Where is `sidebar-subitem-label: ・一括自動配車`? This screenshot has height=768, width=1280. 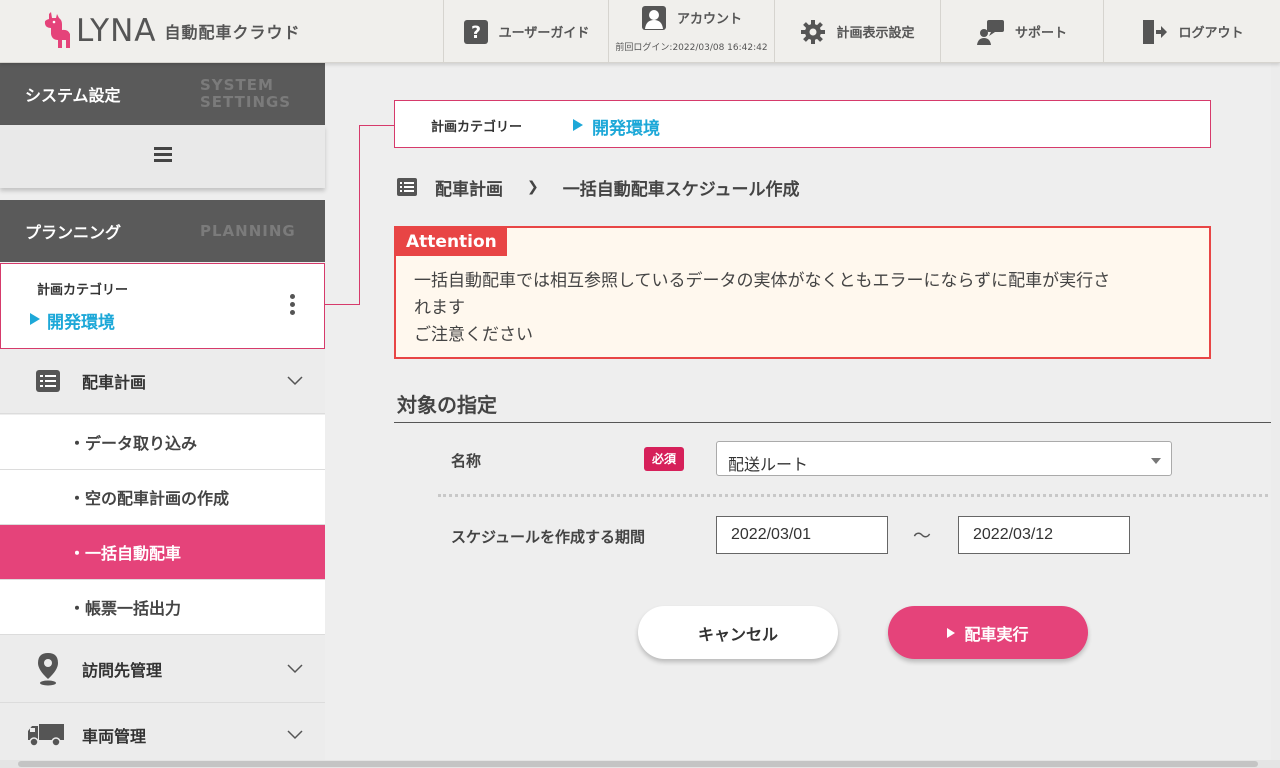
sidebar-subitem-label: ・一括自動配車 is located at coordinates (125, 553).